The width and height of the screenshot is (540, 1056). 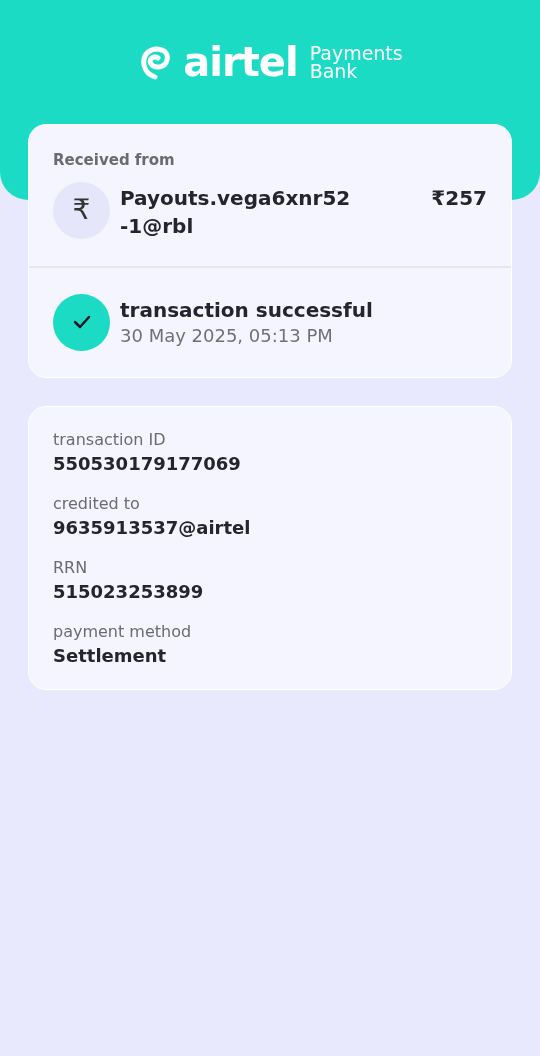 I want to click on detail-value: 515023253899, so click(x=129, y=591).